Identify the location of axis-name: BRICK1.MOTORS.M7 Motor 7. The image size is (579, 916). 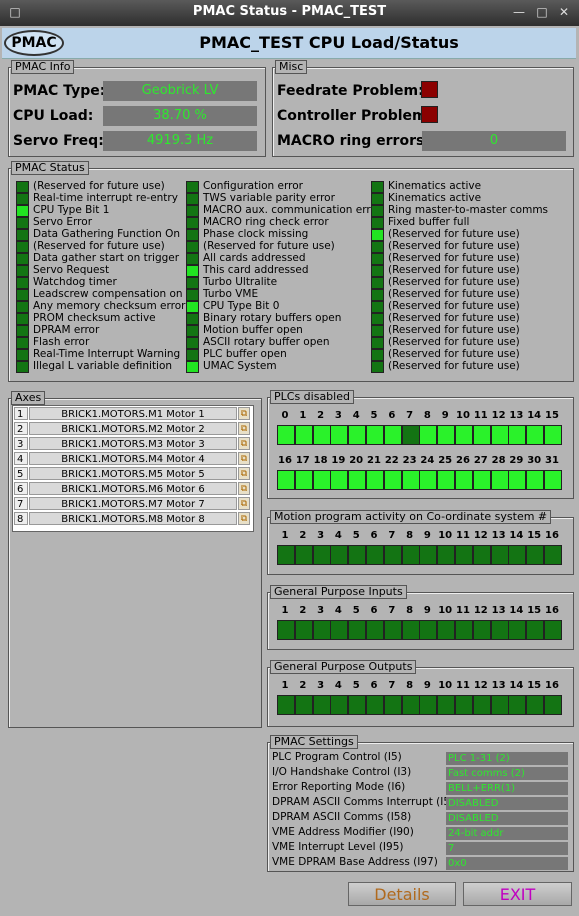
(133, 503).